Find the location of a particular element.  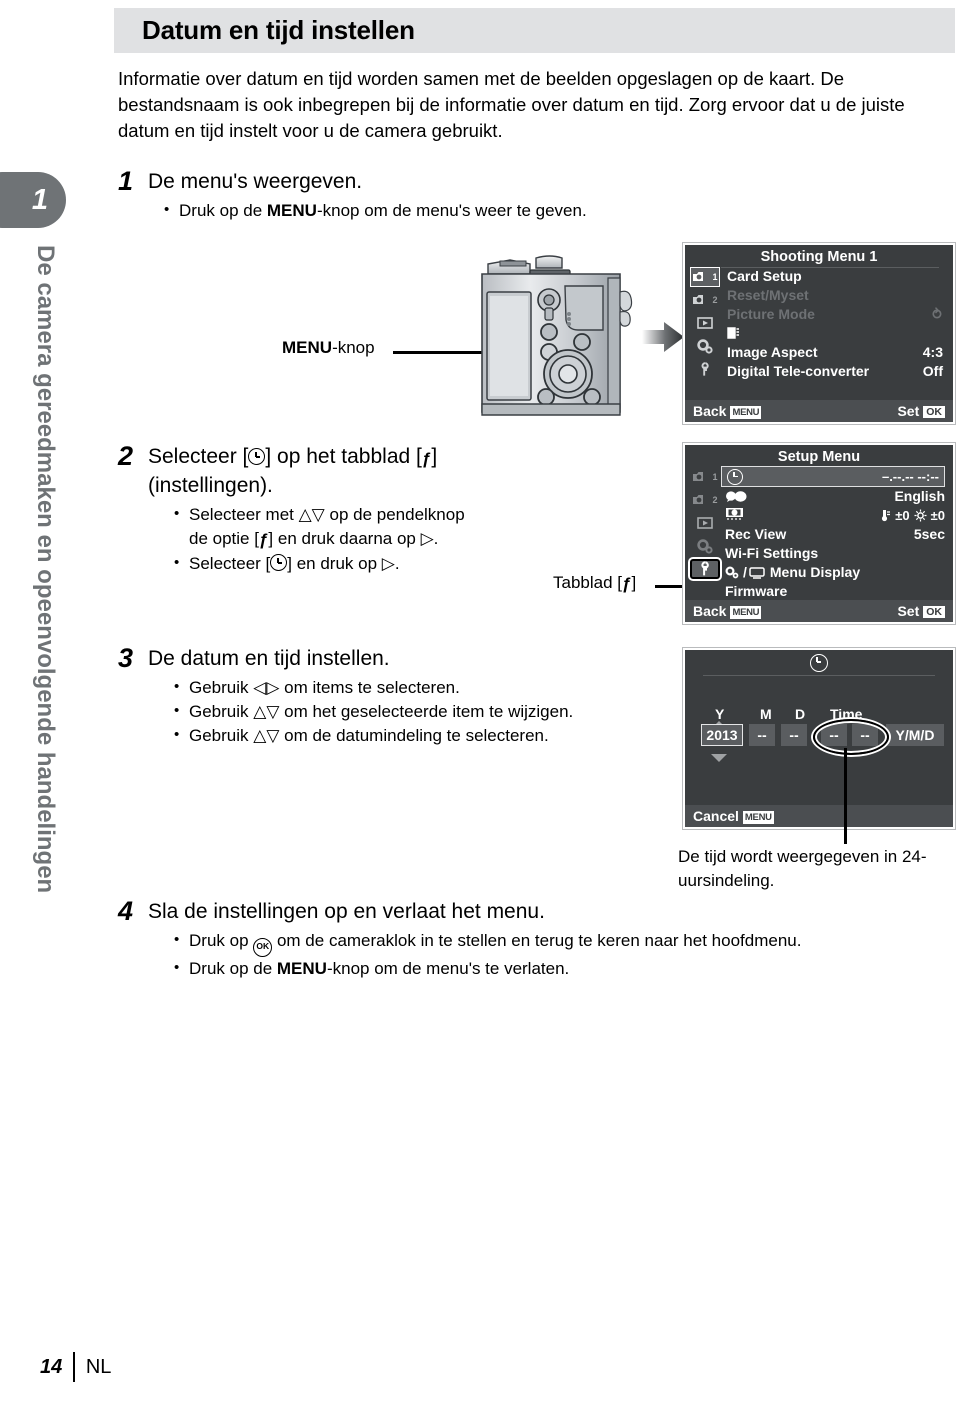

row-image-quality is located at coordinates (835, 333).